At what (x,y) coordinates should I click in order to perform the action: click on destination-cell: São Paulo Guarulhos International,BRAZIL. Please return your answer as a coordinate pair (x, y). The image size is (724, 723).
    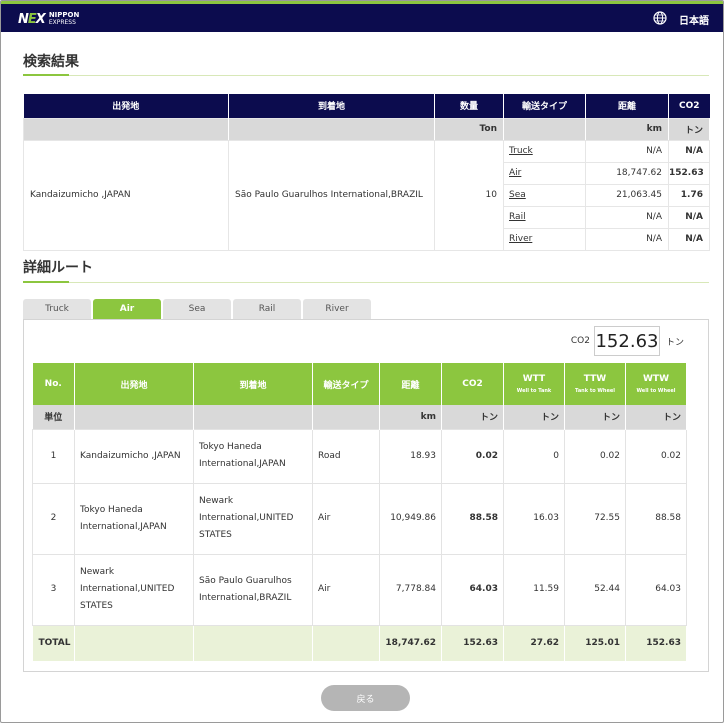
    Looking at the image, I should click on (331, 195).